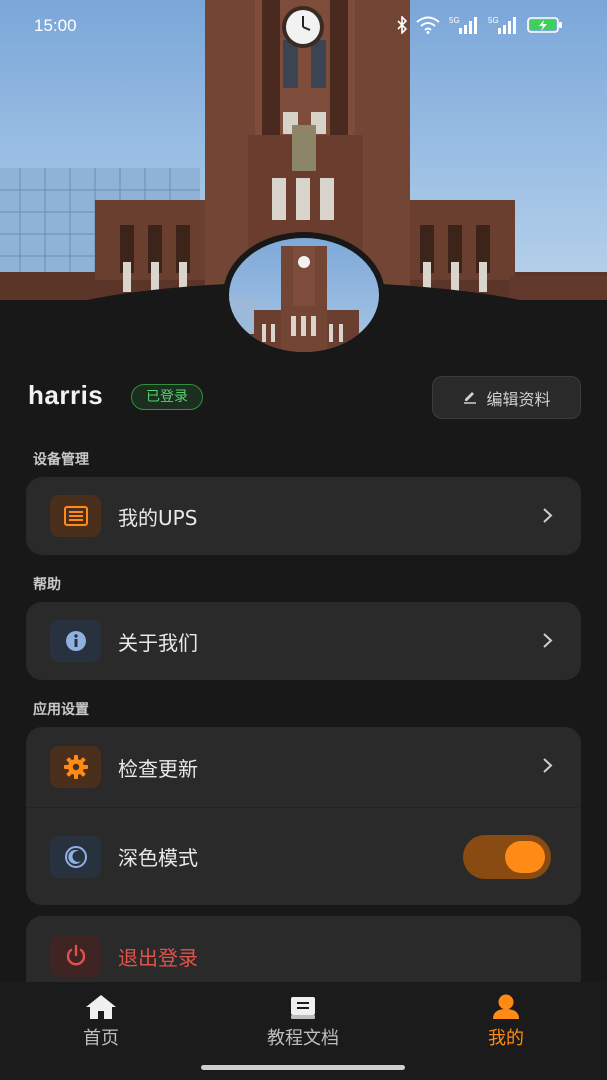 This screenshot has width=607, height=1080. What do you see at coordinates (402, 25) in the screenshot?
I see `bluetooth-icon` at bounding box center [402, 25].